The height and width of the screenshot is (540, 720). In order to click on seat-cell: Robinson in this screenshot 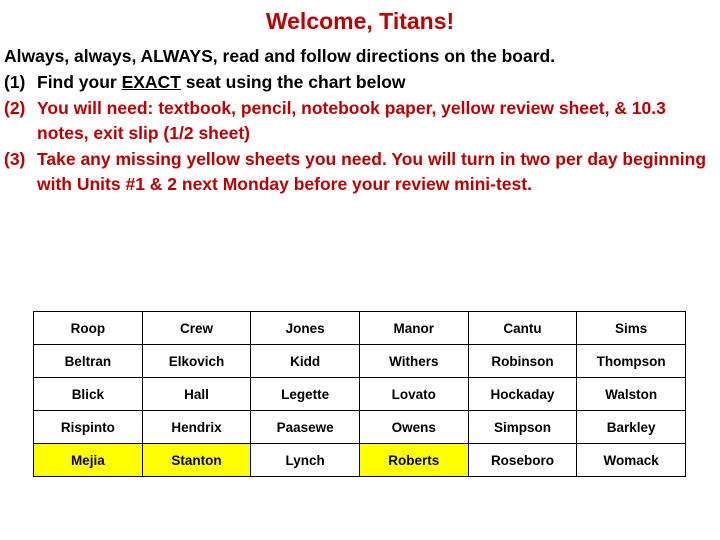, I will do `click(522, 361)`.